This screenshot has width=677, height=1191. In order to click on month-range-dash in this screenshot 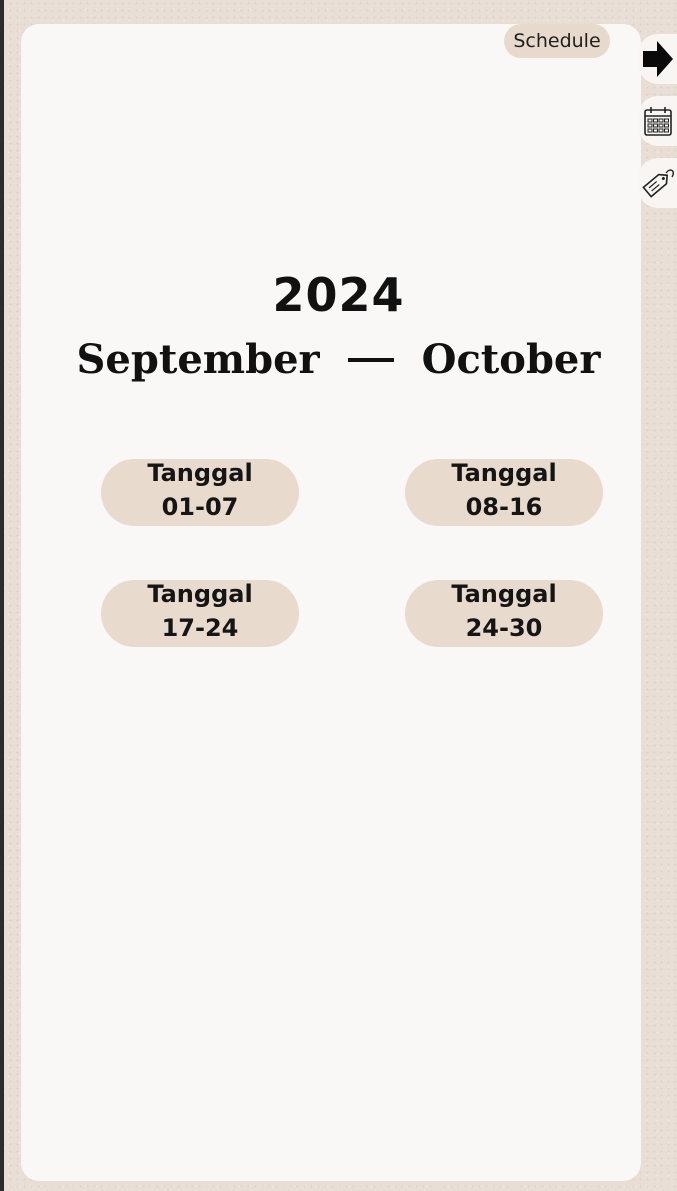, I will do `click(370, 359)`.